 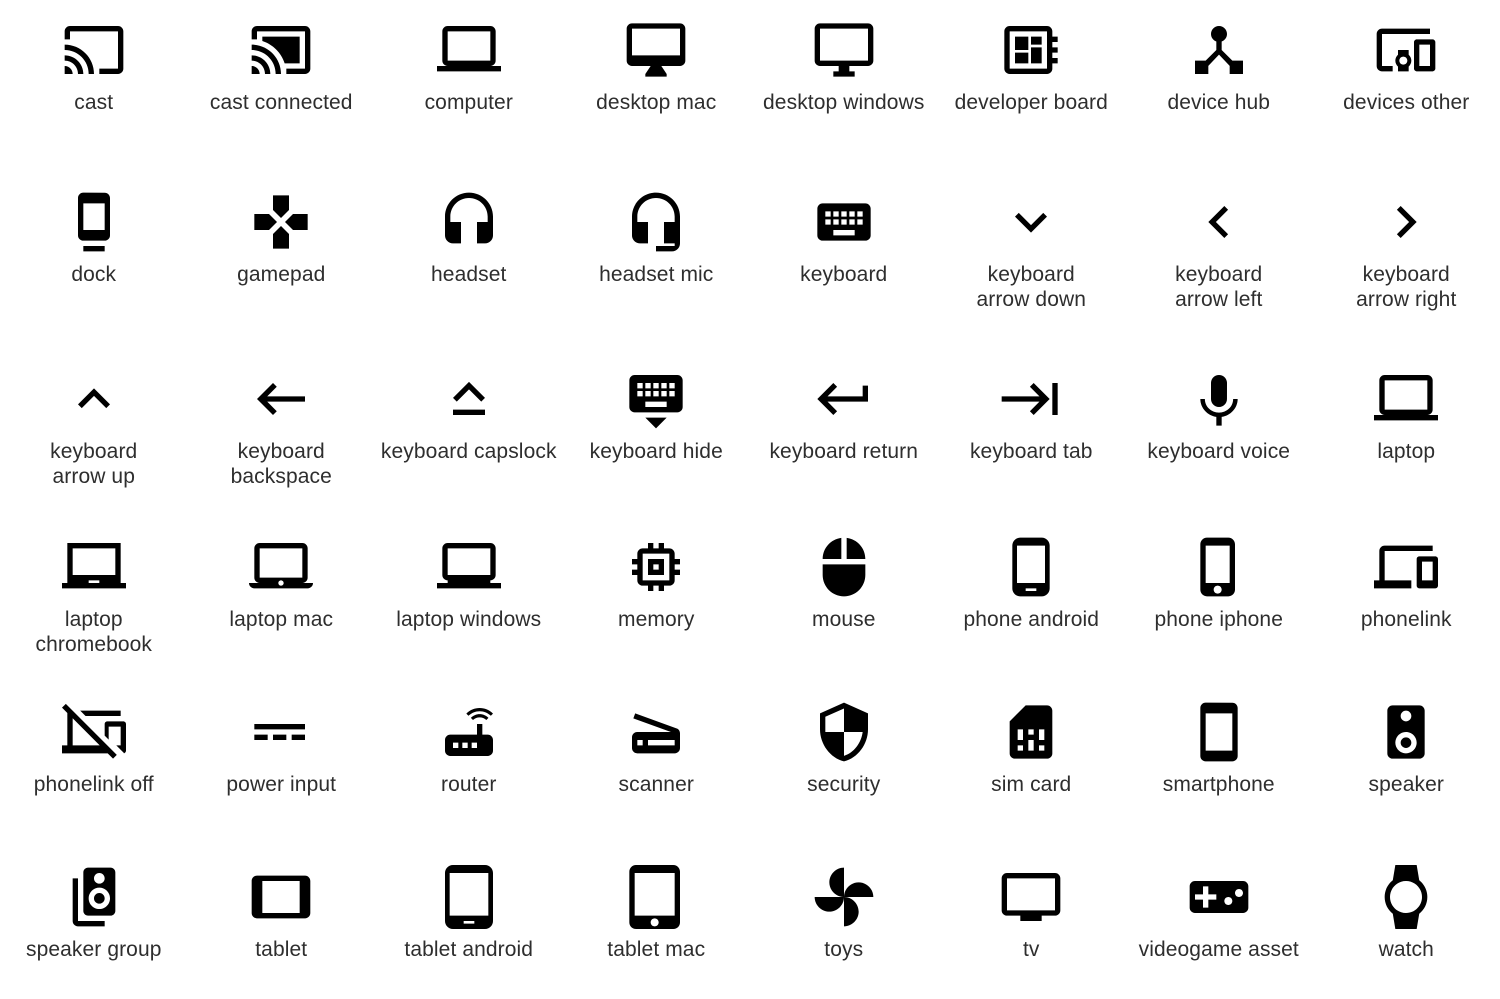 I want to click on icon-cell-tablet-mac: tablet mac, so click(x=657, y=922).